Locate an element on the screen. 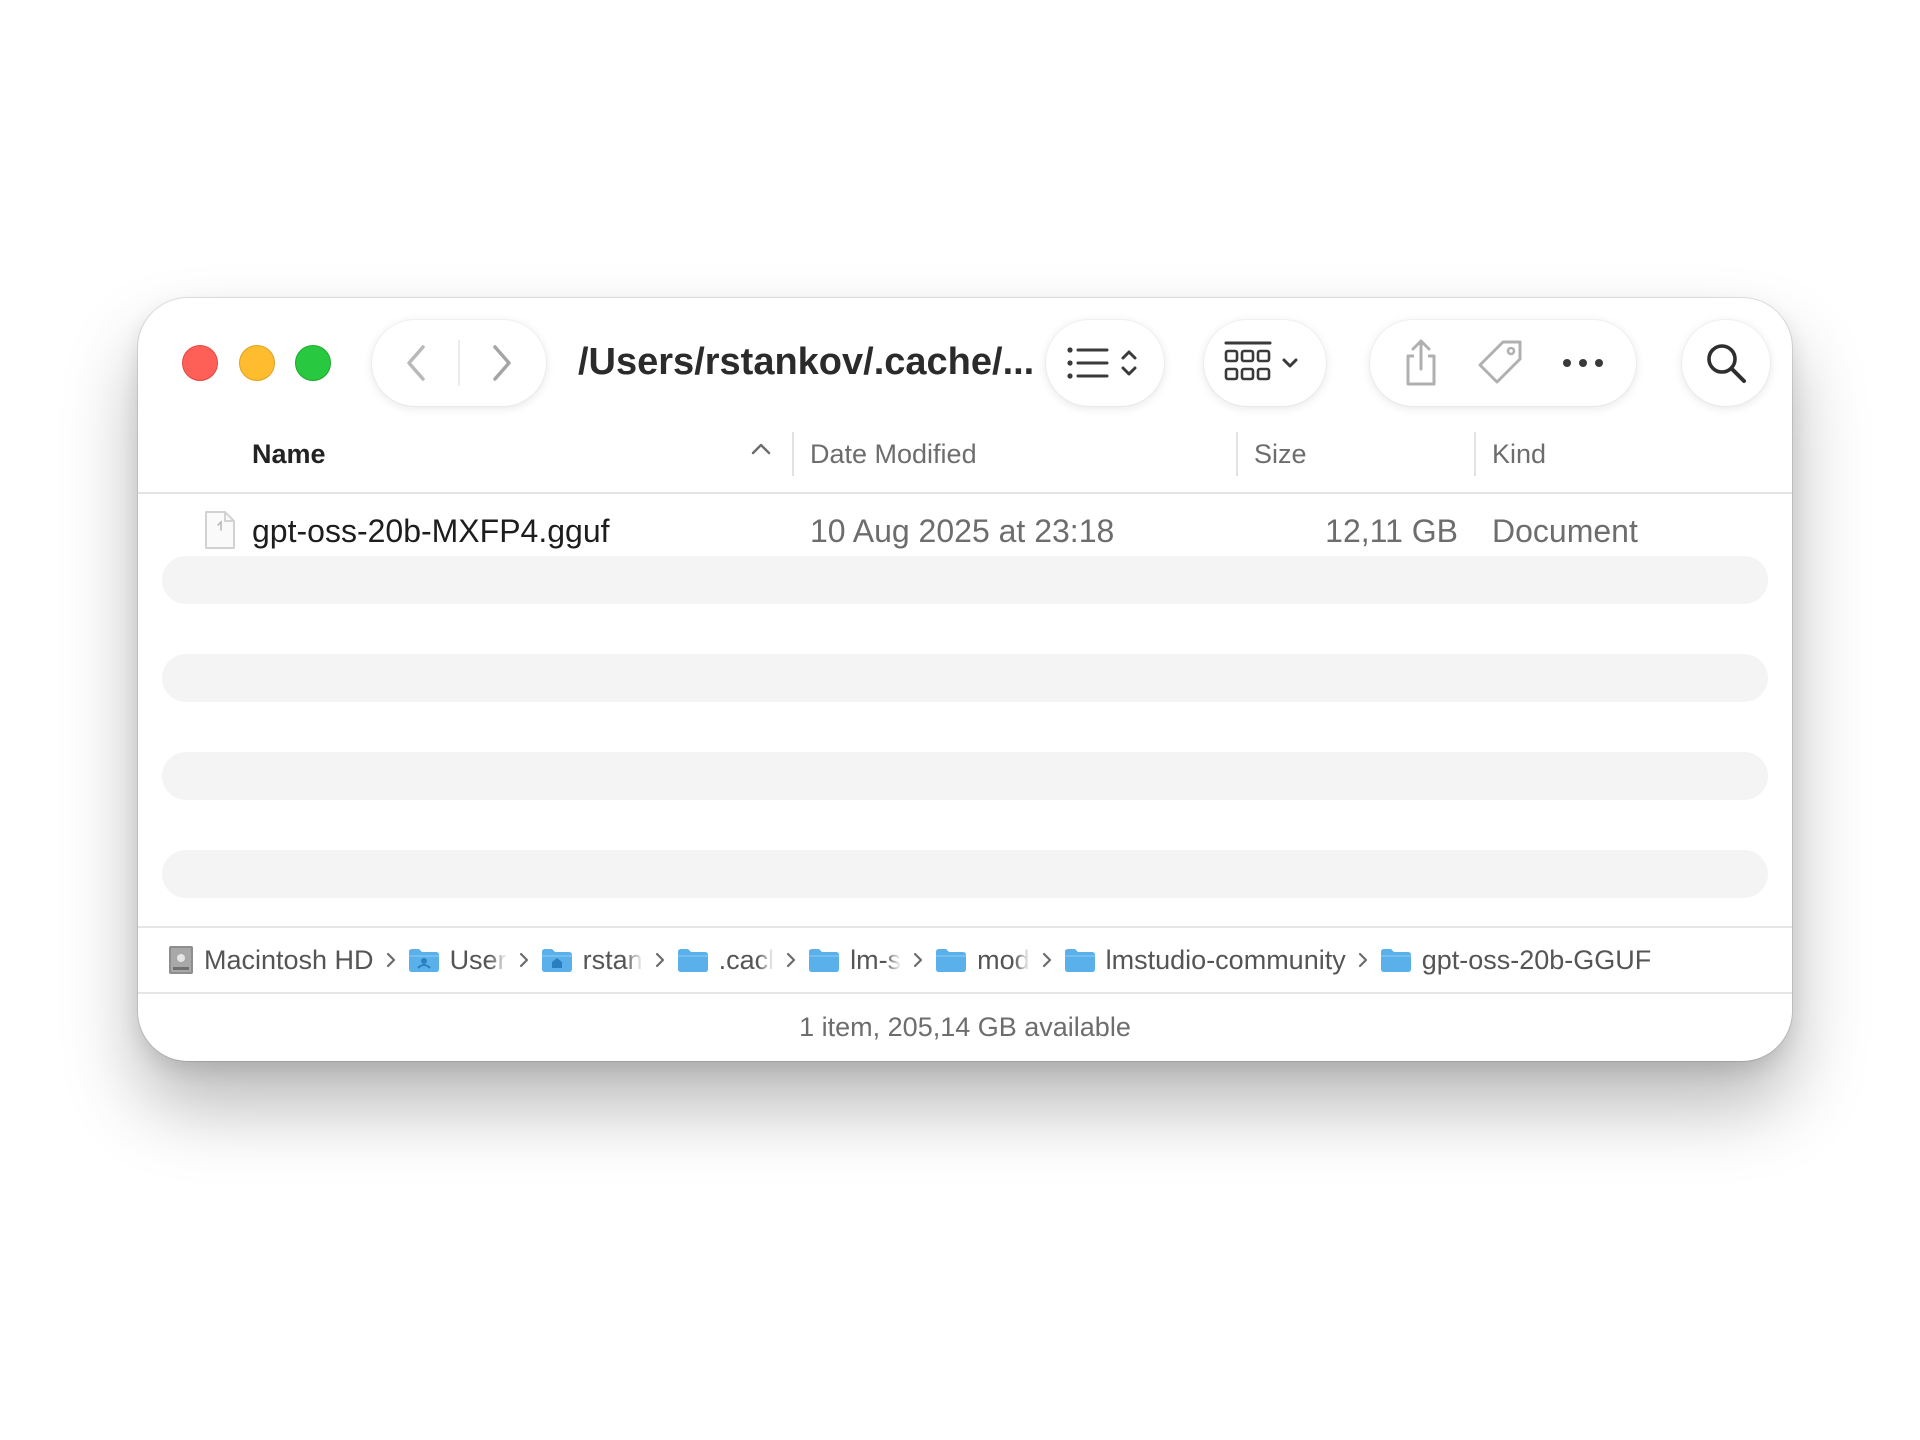 This screenshot has height=1440, width=1920. home-folder-icon is located at coordinates (556, 960).